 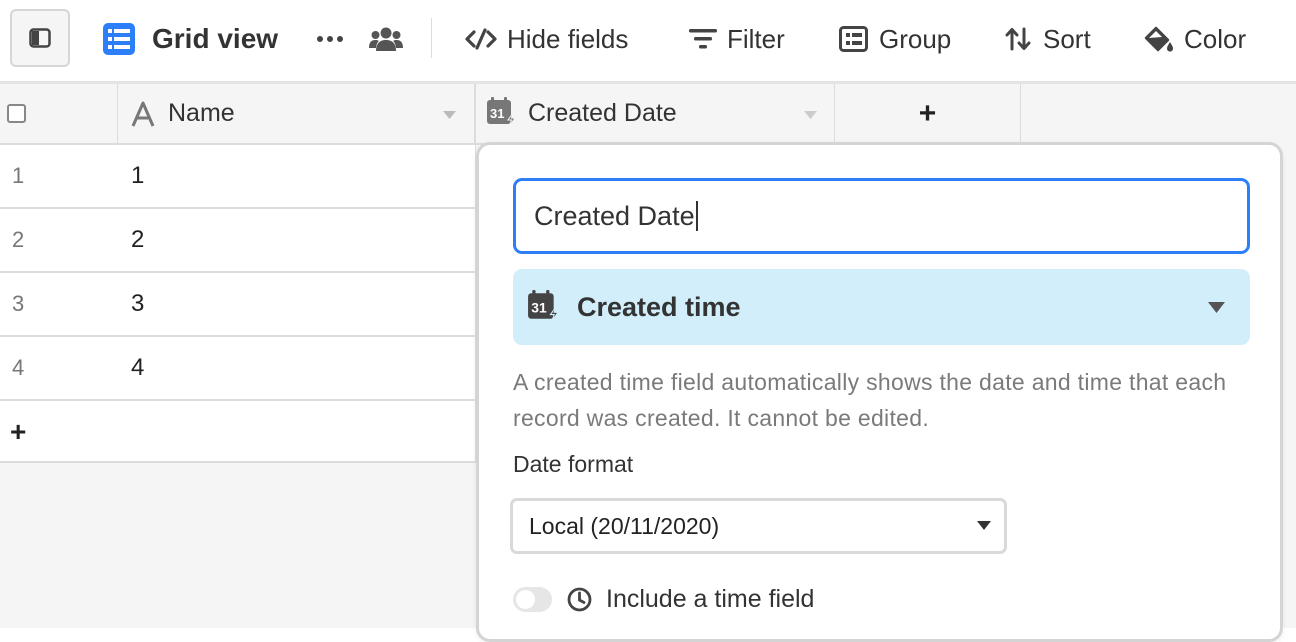 I want to click on add-field-plus: +, so click(x=927, y=113).